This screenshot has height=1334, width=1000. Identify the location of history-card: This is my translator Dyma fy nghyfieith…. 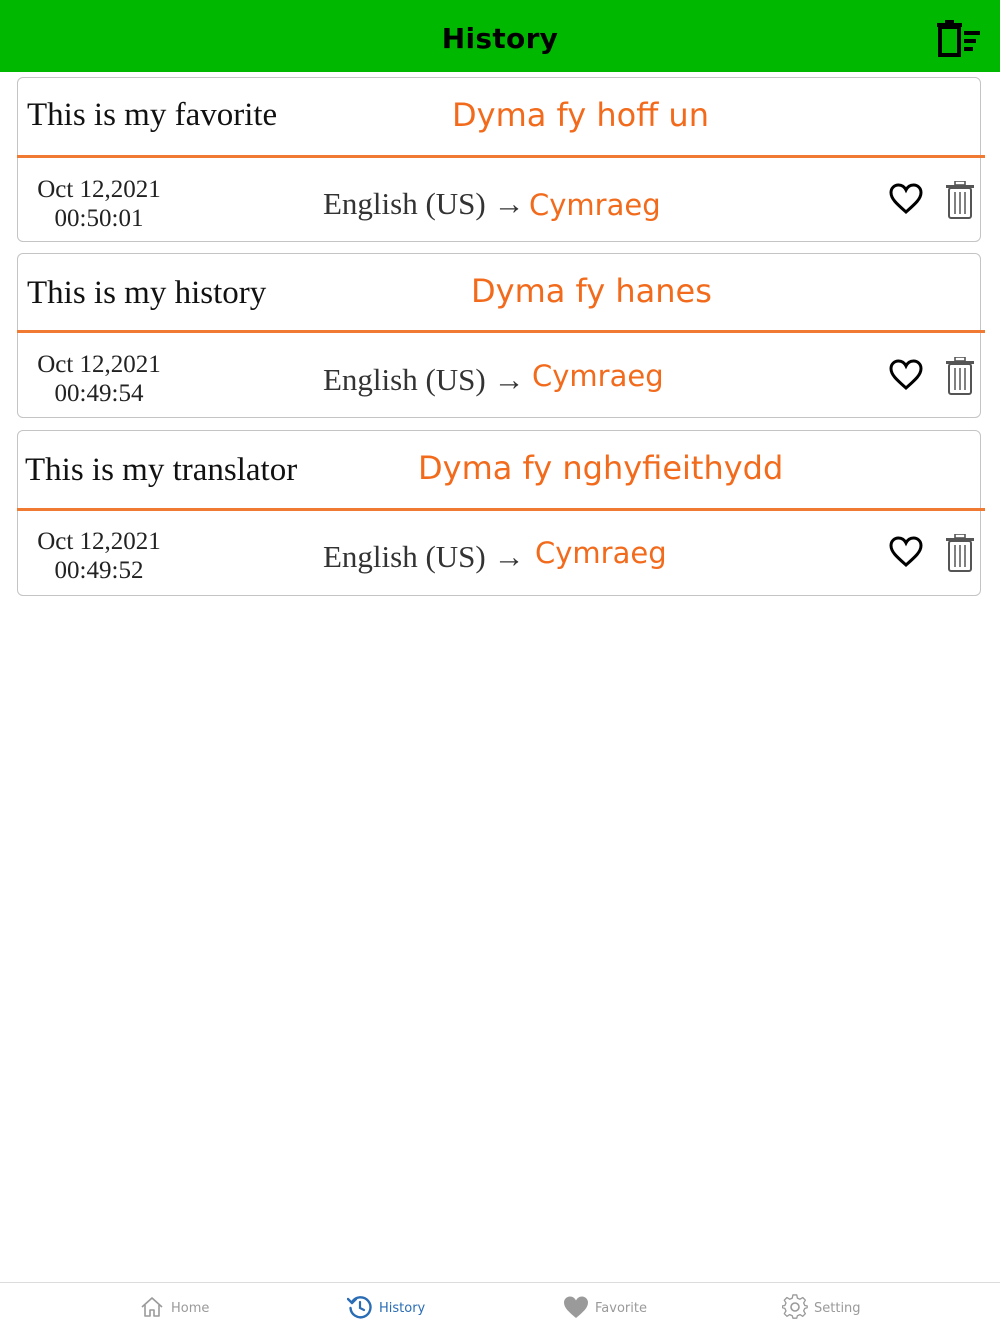
(501, 513).